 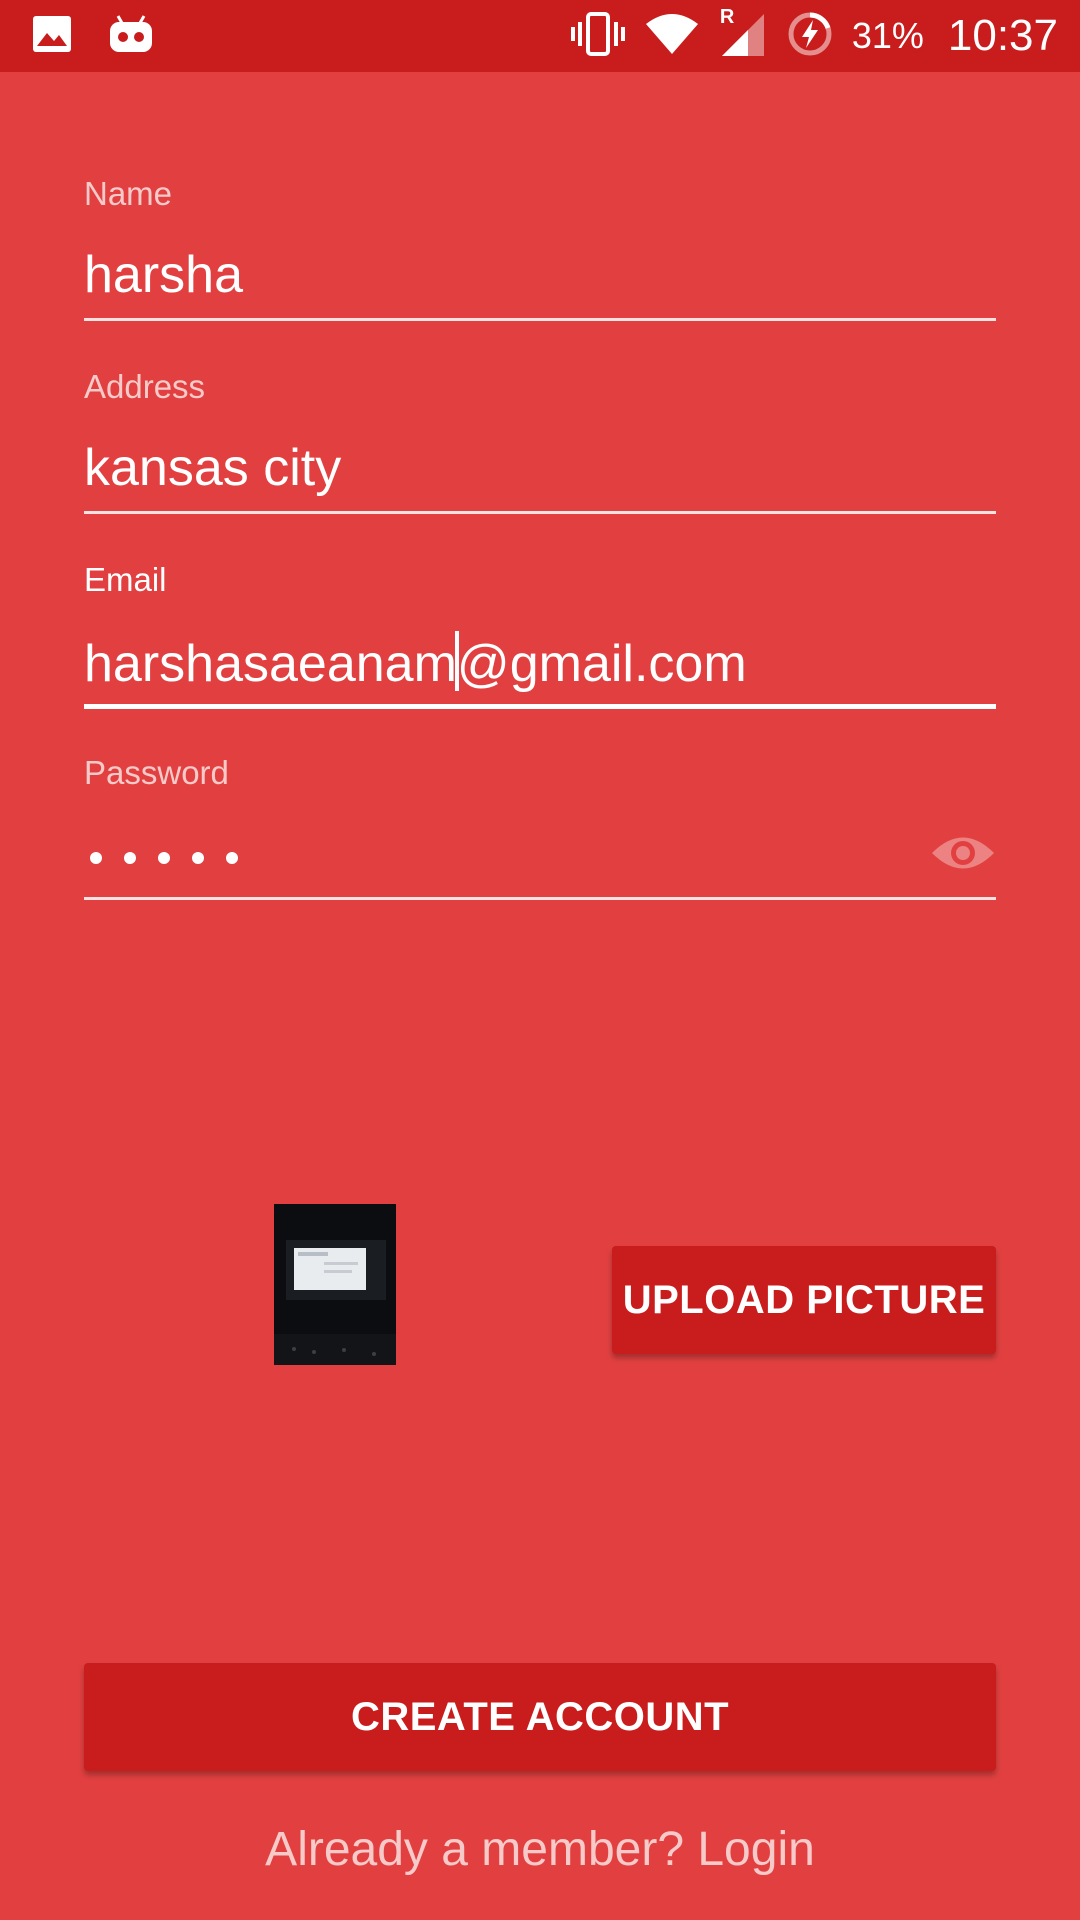 What do you see at coordinates (270, 664) in the screenshot?
I see `email-text-before-caret: harshasaeanam` at bounding box center [270, 664].